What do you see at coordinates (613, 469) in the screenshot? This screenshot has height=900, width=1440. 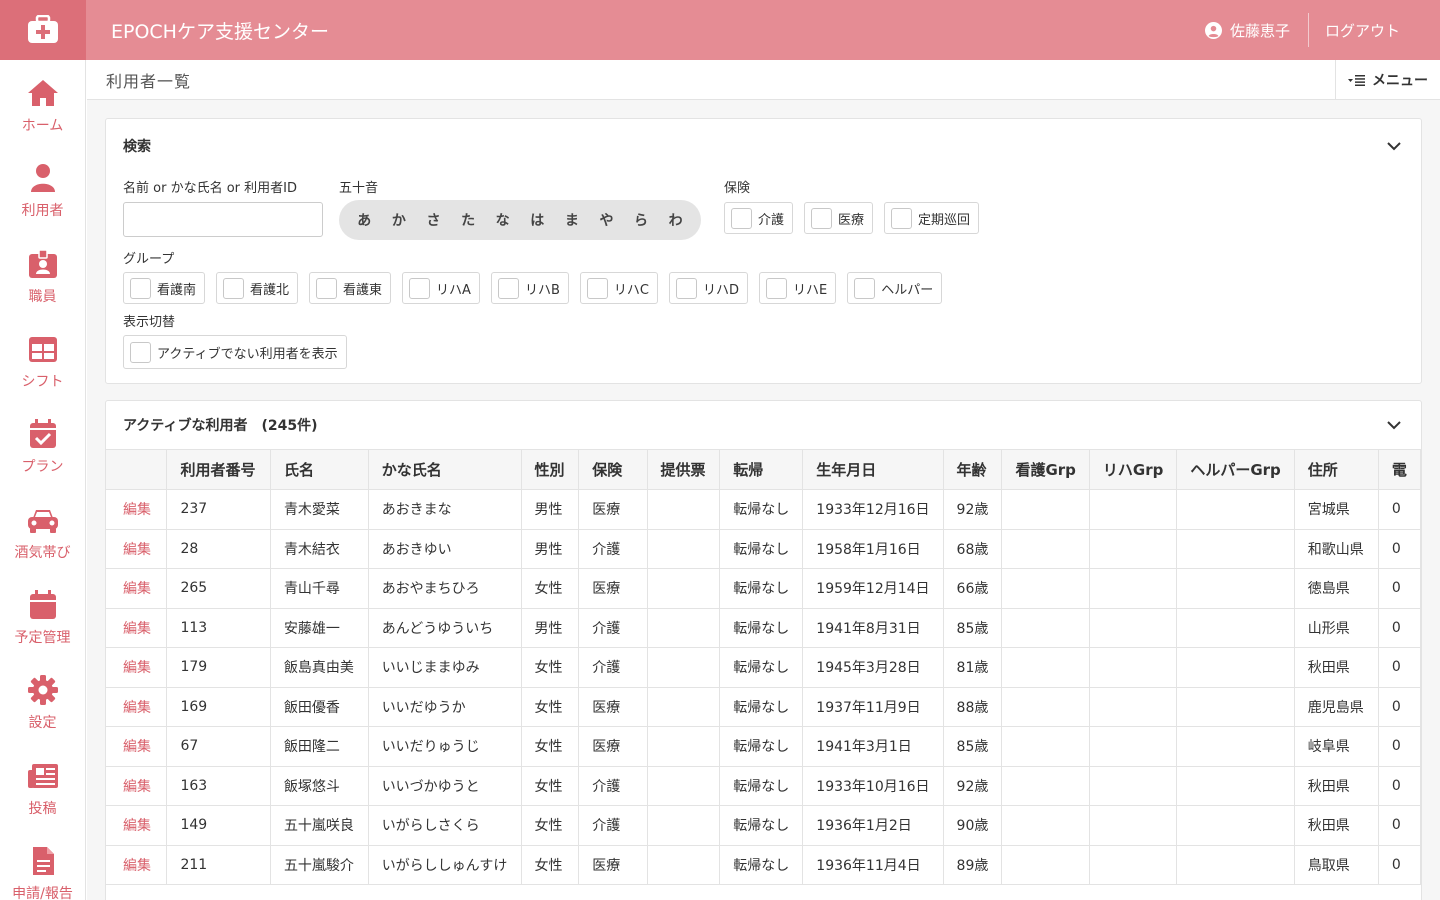 I see `column-header-insurance: 保険` at bounding box center [613, 469].